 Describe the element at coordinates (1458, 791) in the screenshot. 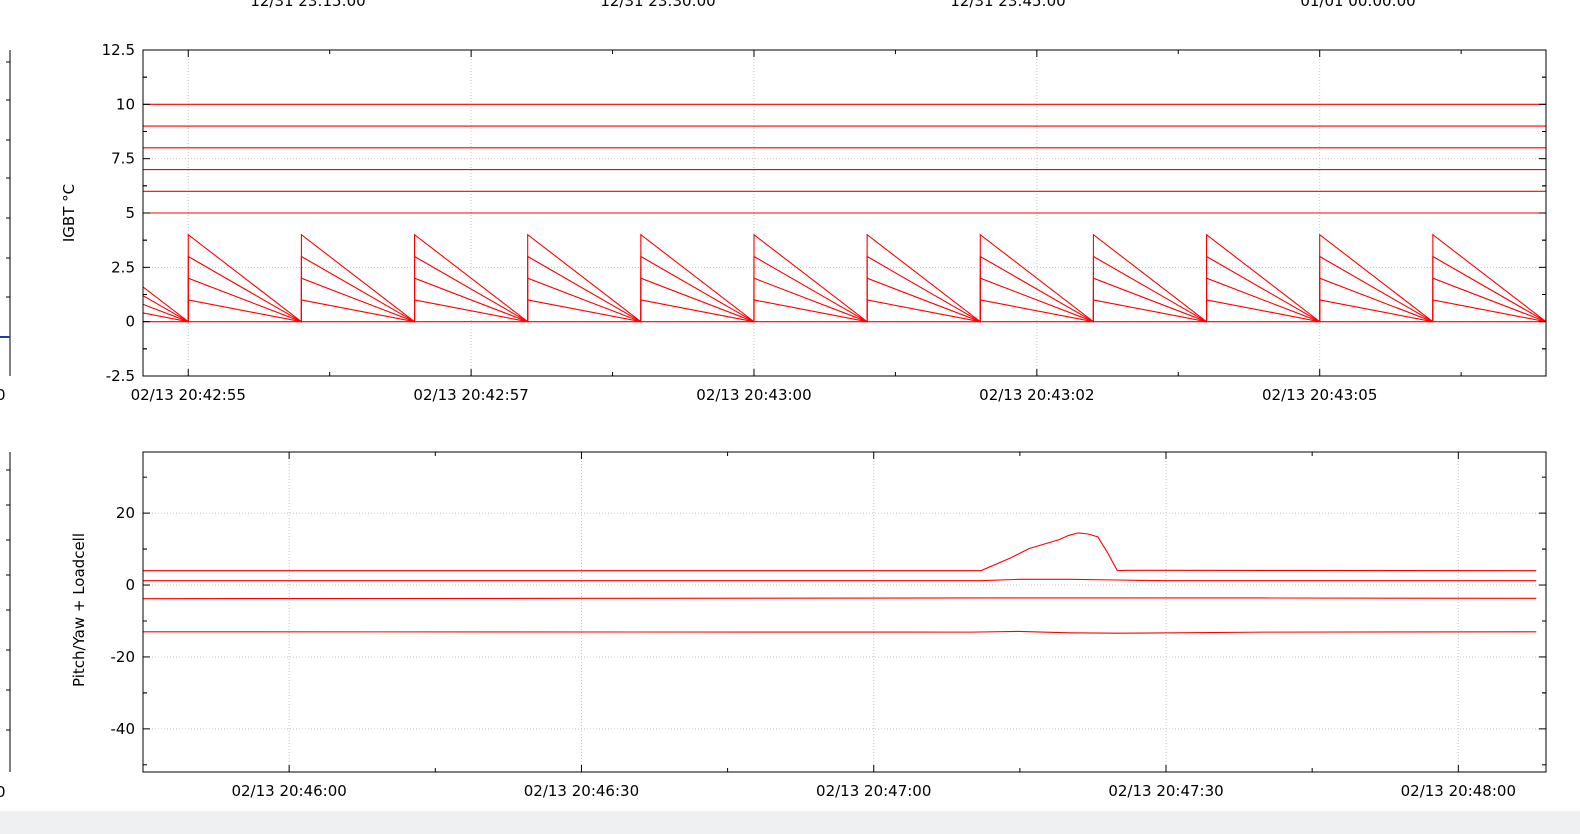

I see `x-tick-label: 02/13 20:48:00` at that location.